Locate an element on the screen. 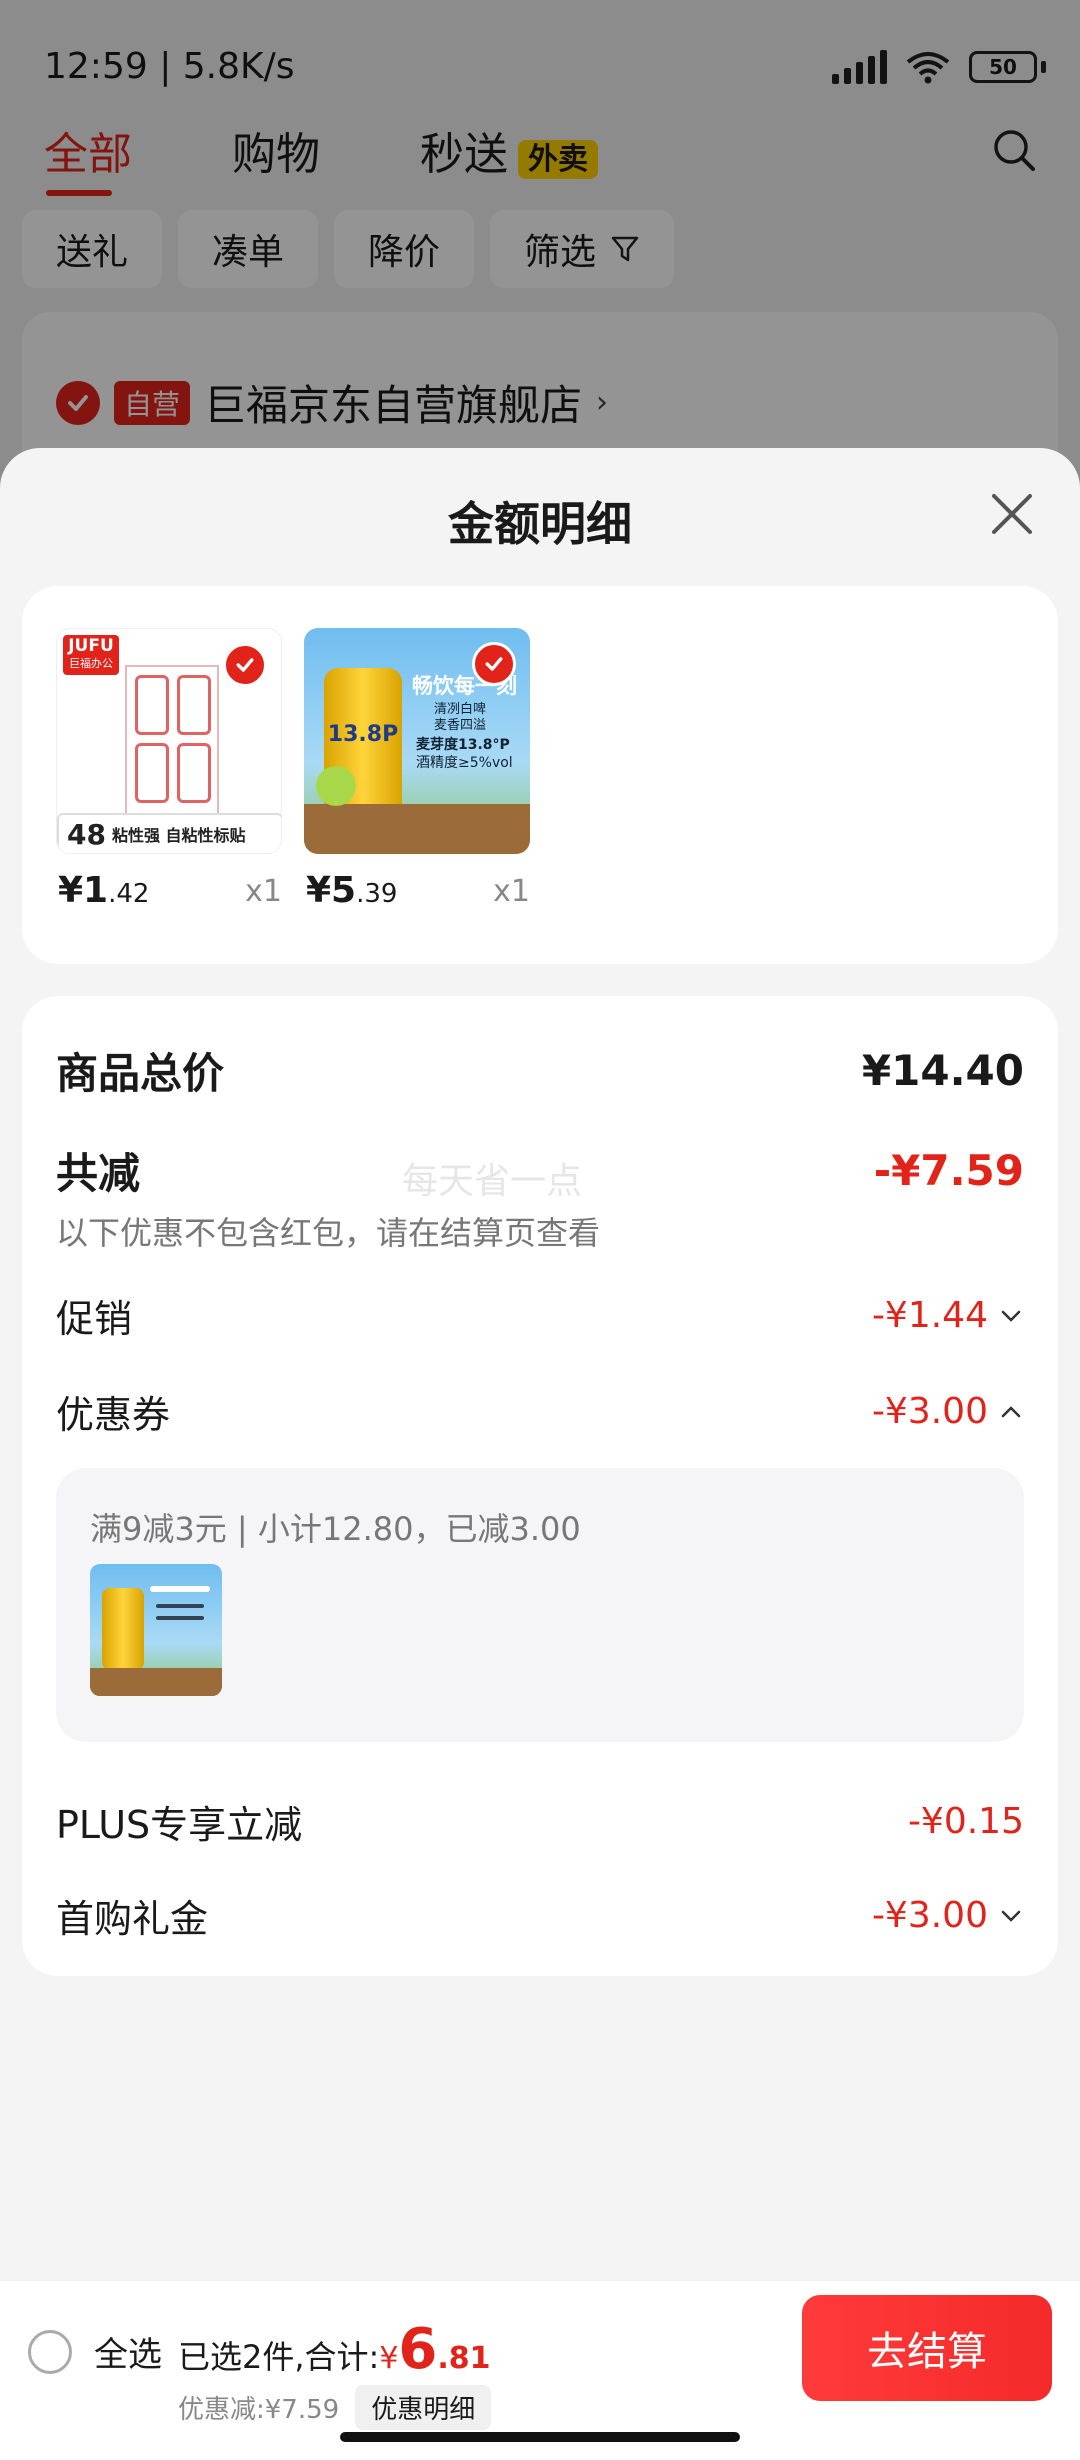 This screenshot has width=1080, height=2460. promo-row: 促销 -¥1.44 is located at coordinates (540, 1315).